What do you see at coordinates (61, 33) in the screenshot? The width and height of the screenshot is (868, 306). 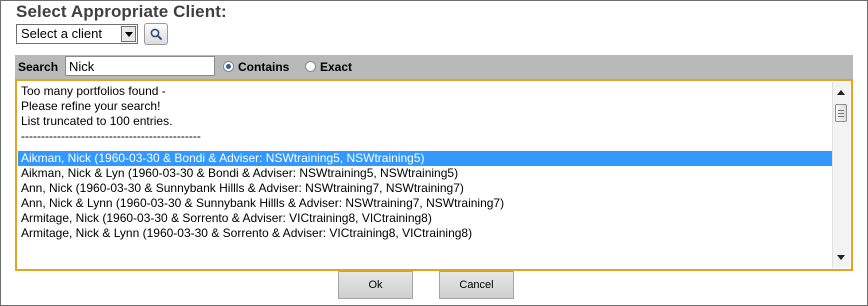 I see `client-dropdown-value: Select a client` at bounding box center [61, 33].